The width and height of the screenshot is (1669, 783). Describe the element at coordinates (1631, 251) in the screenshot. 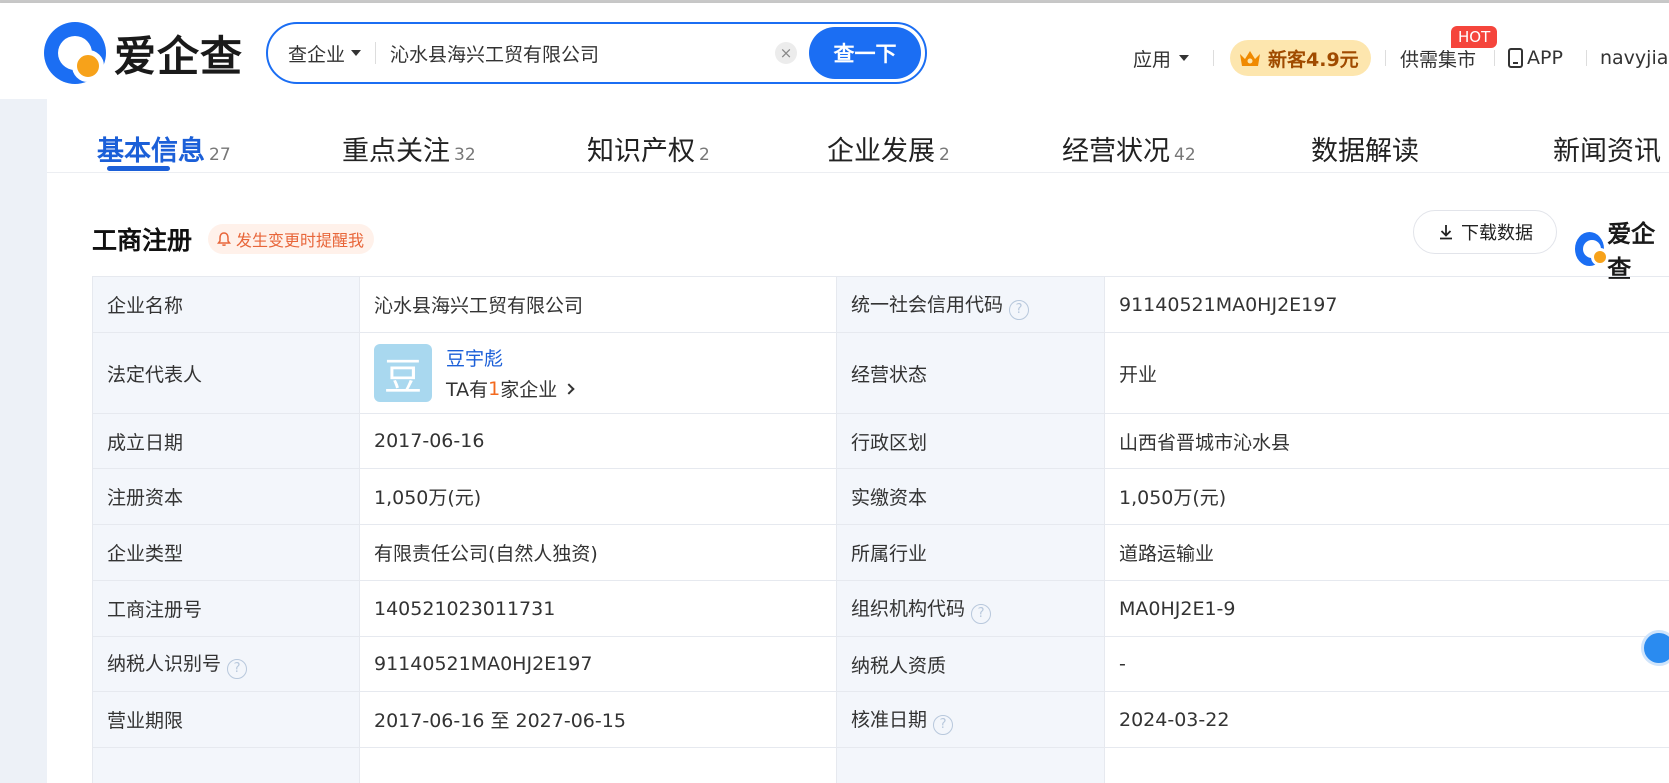

I see `watermark-logo-text: 爱企查` at that location.